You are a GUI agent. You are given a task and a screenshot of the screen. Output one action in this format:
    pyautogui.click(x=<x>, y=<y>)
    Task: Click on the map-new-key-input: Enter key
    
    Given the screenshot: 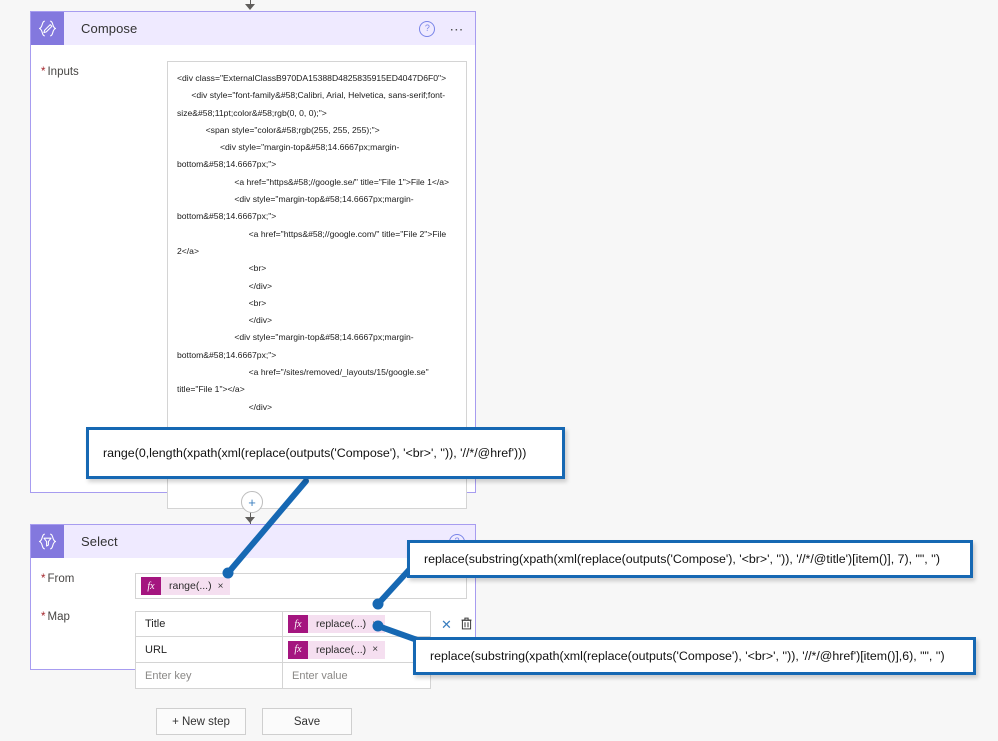 What is the action you would take?
    pyautogui.click(x=209, y=676)
    